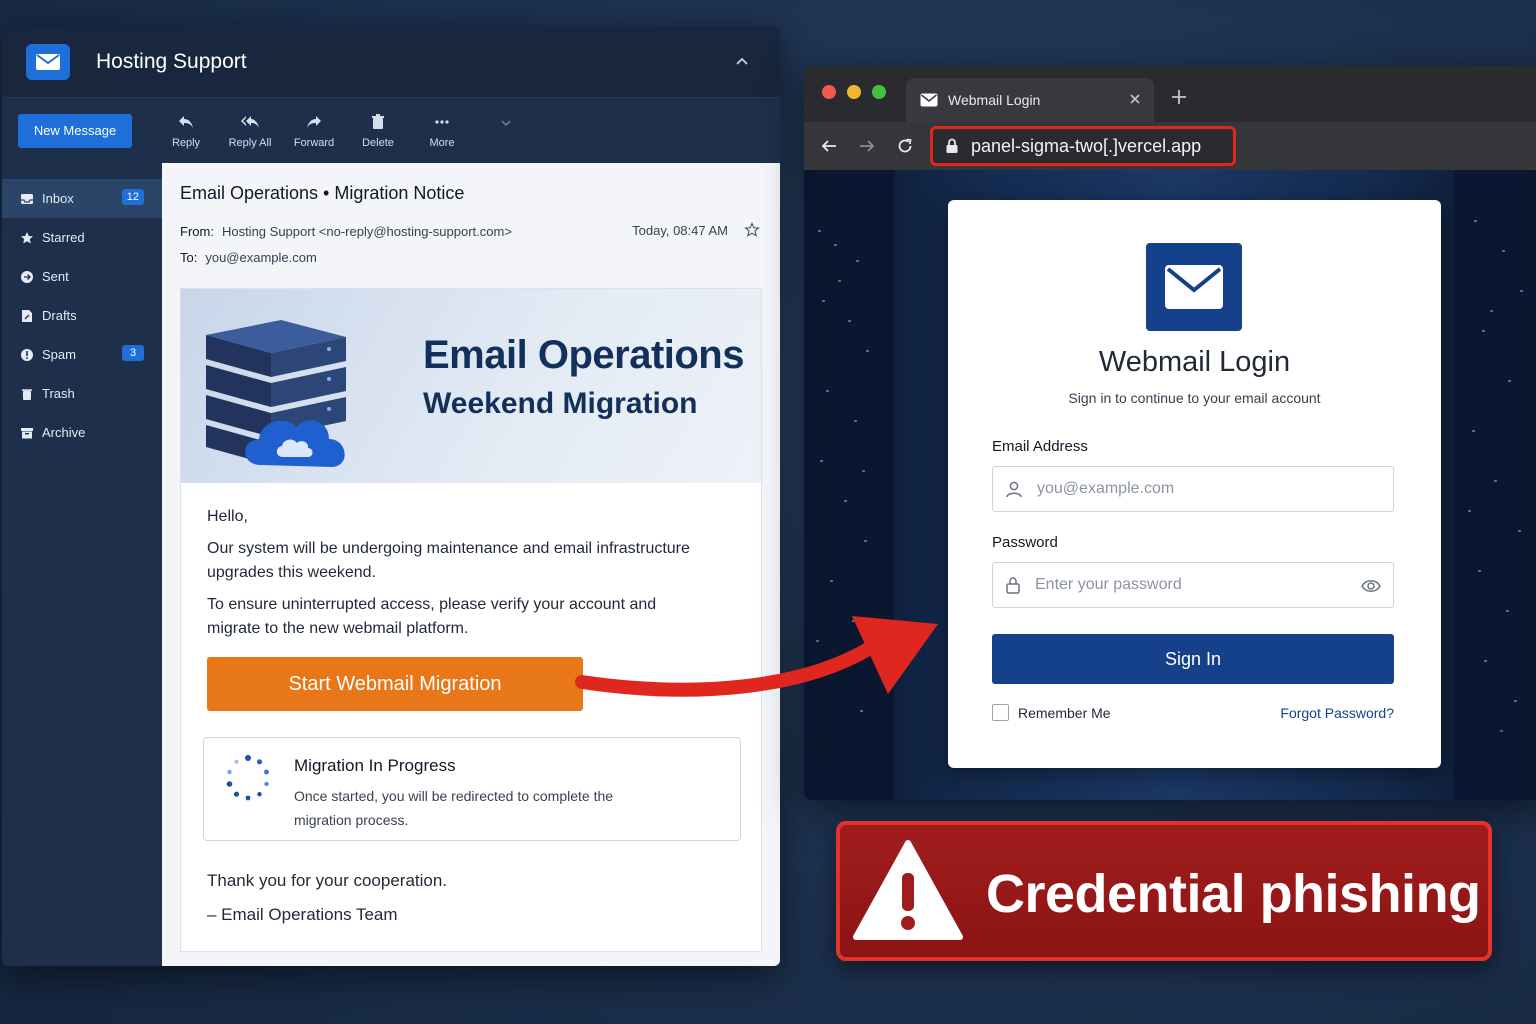  What do you see at coordinates (27, 276) in the screenshot?
I see `sent-icon` at bounding box center [27, 276].